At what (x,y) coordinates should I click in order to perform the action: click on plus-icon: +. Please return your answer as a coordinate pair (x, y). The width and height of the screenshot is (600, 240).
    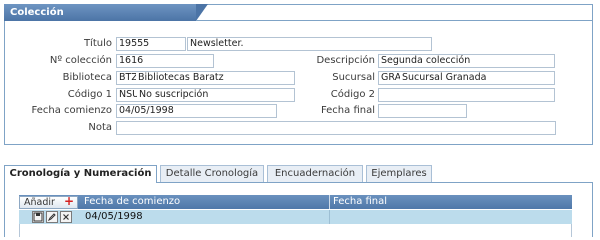
    Looking at the image, I should click on (68, 201).